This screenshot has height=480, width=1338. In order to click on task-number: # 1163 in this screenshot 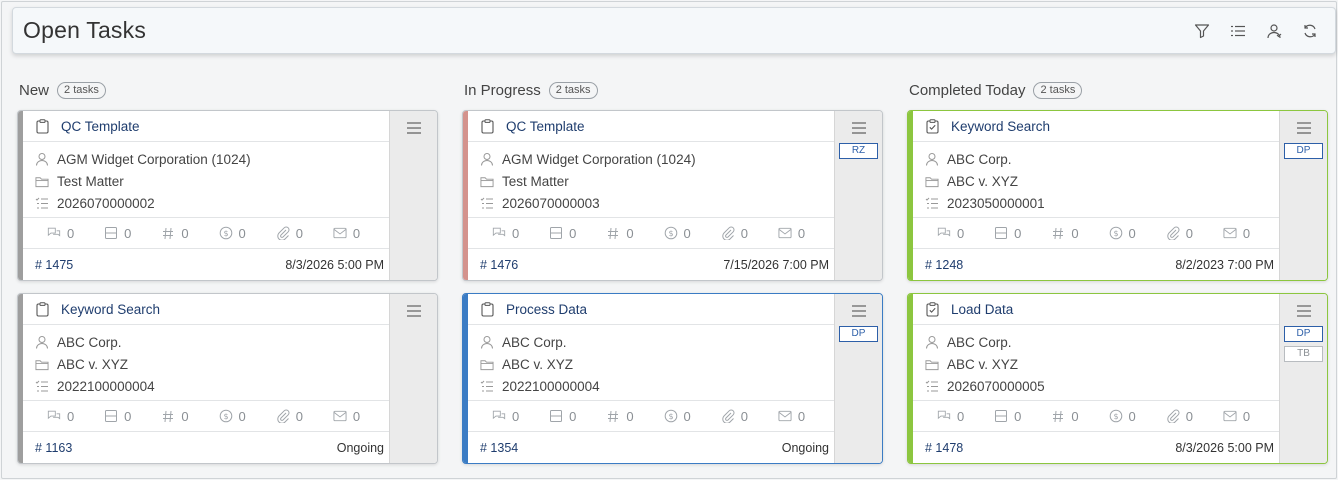, I will do `click(53, 448)`.